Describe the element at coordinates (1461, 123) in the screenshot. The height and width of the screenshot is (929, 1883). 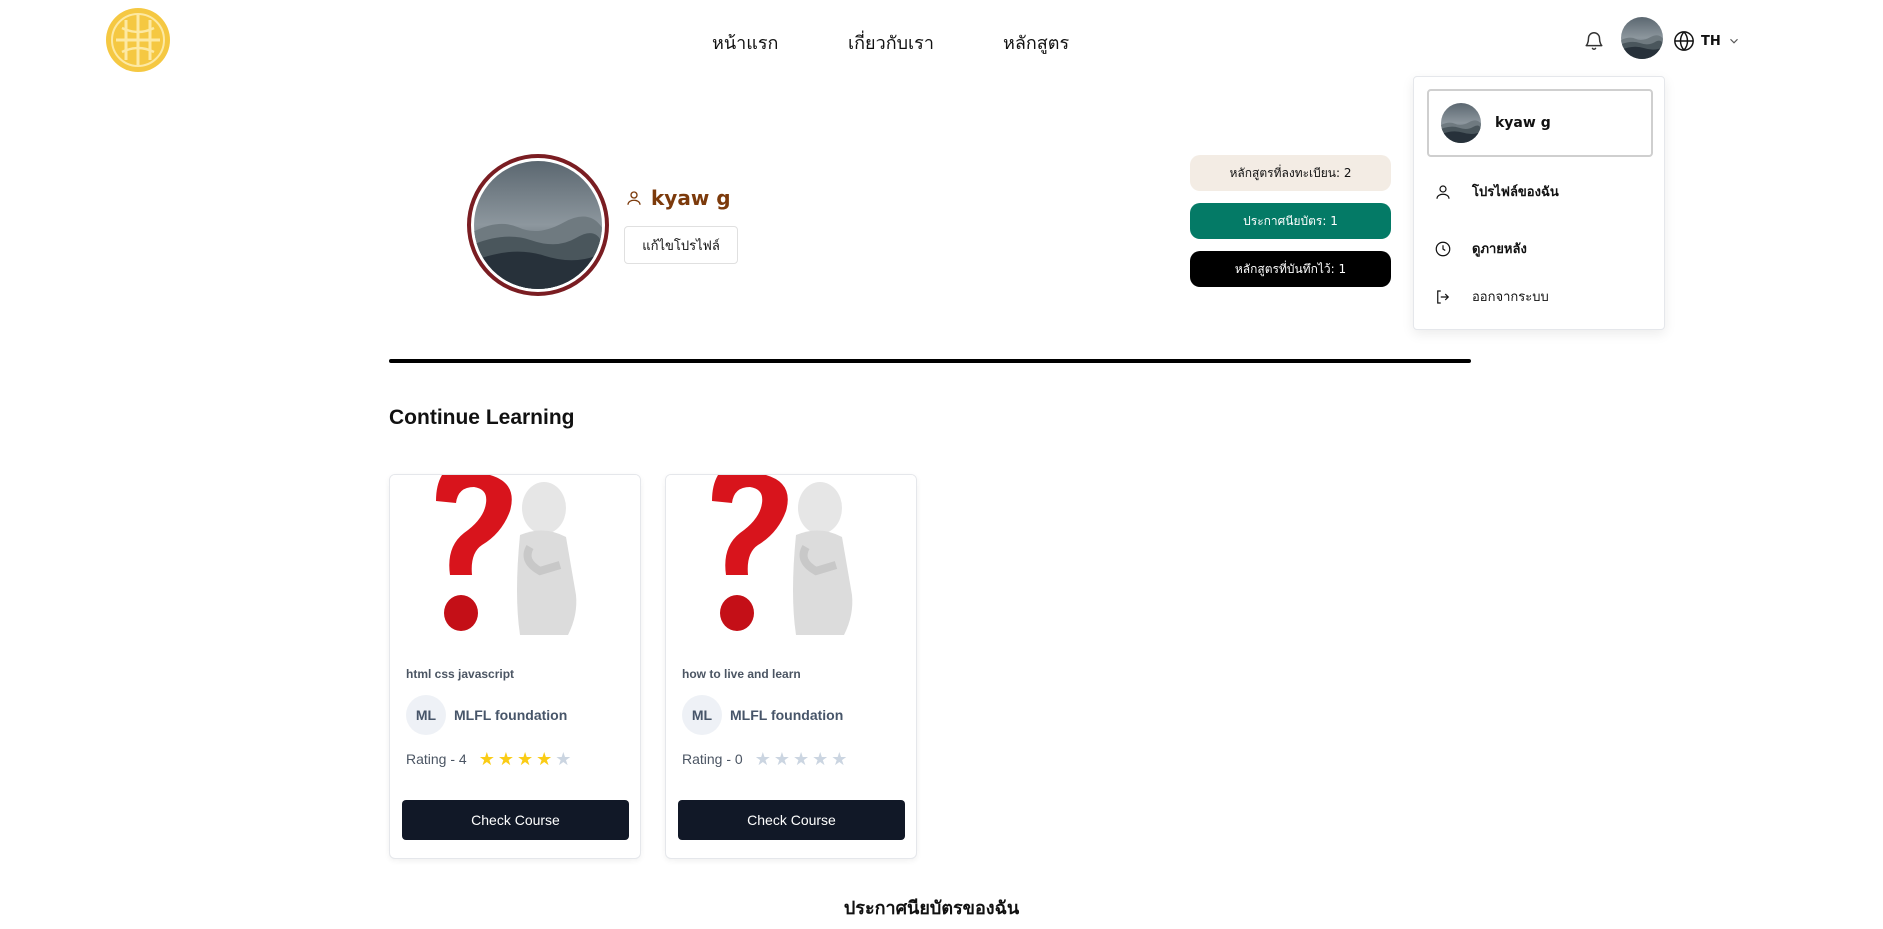
I see `avatar` at that location.